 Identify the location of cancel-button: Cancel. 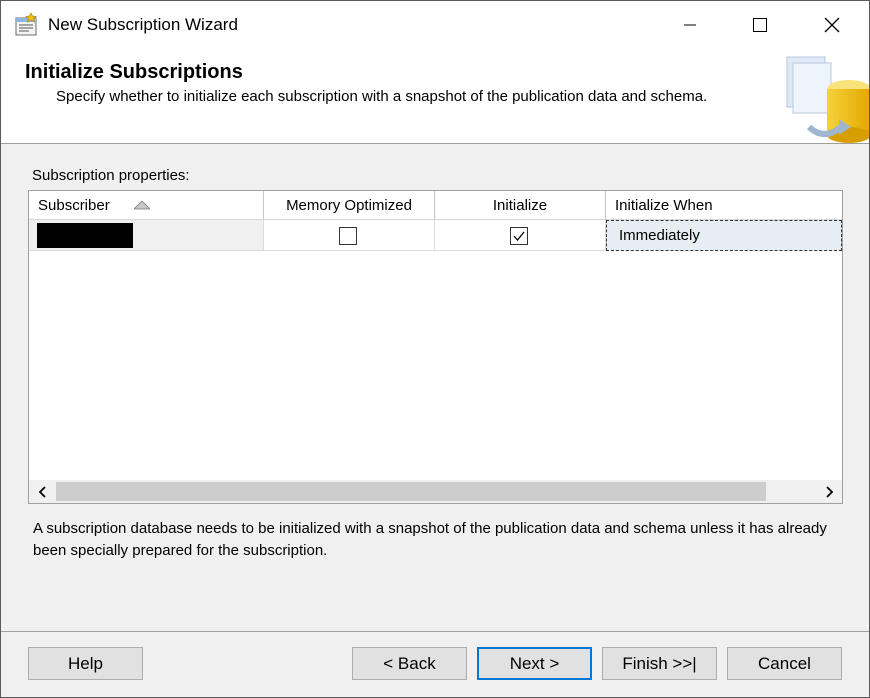
(784, 663).